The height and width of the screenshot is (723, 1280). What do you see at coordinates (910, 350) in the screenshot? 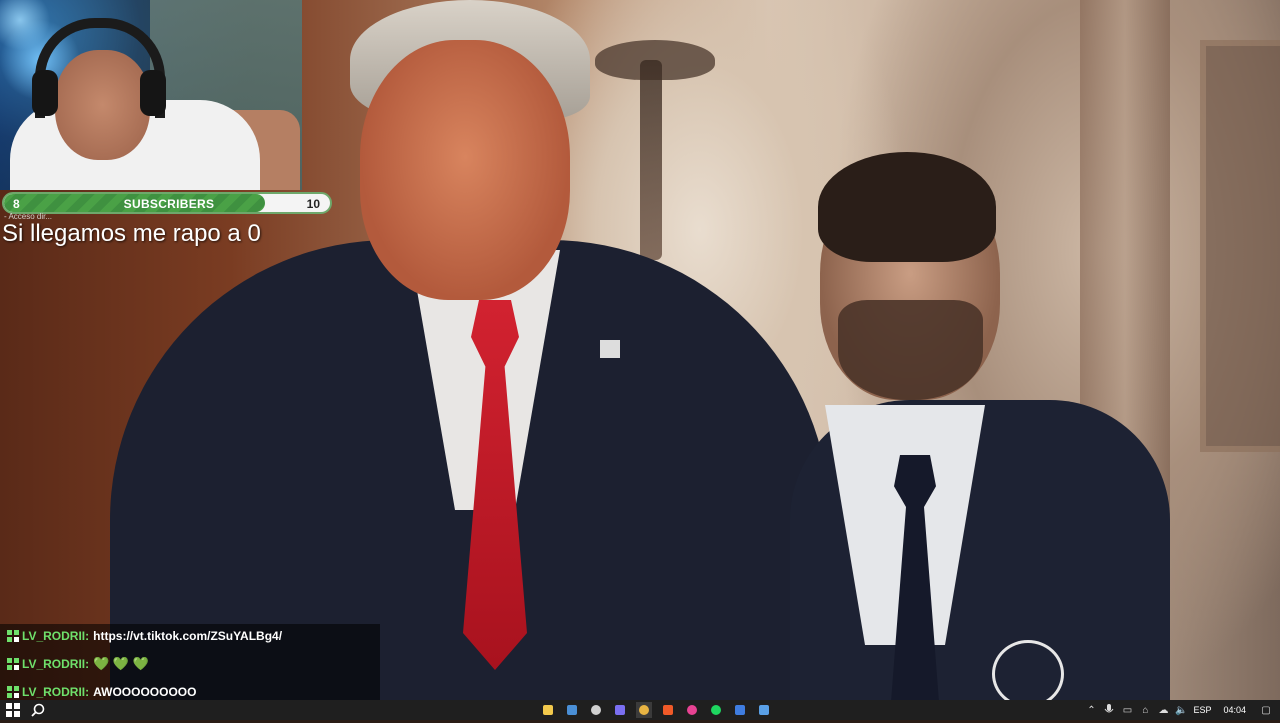
I see `right-person-beard` at bounding box center [910, 350].